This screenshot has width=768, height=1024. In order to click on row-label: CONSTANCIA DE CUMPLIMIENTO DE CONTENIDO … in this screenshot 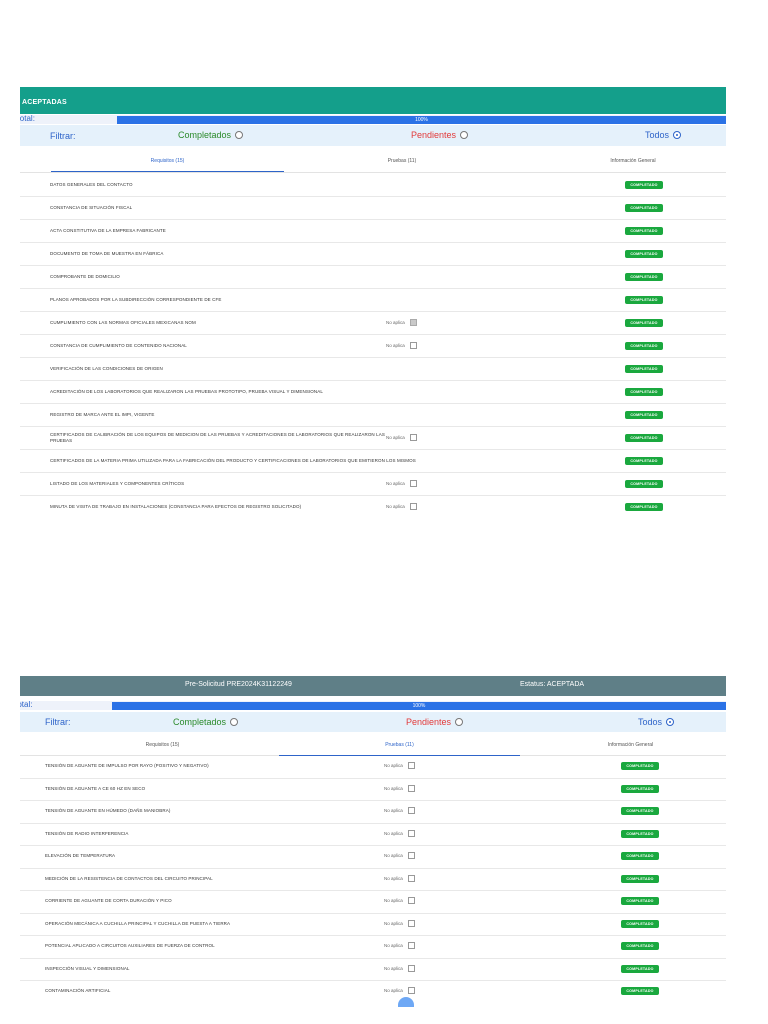, I will do `click(118, 345)`.